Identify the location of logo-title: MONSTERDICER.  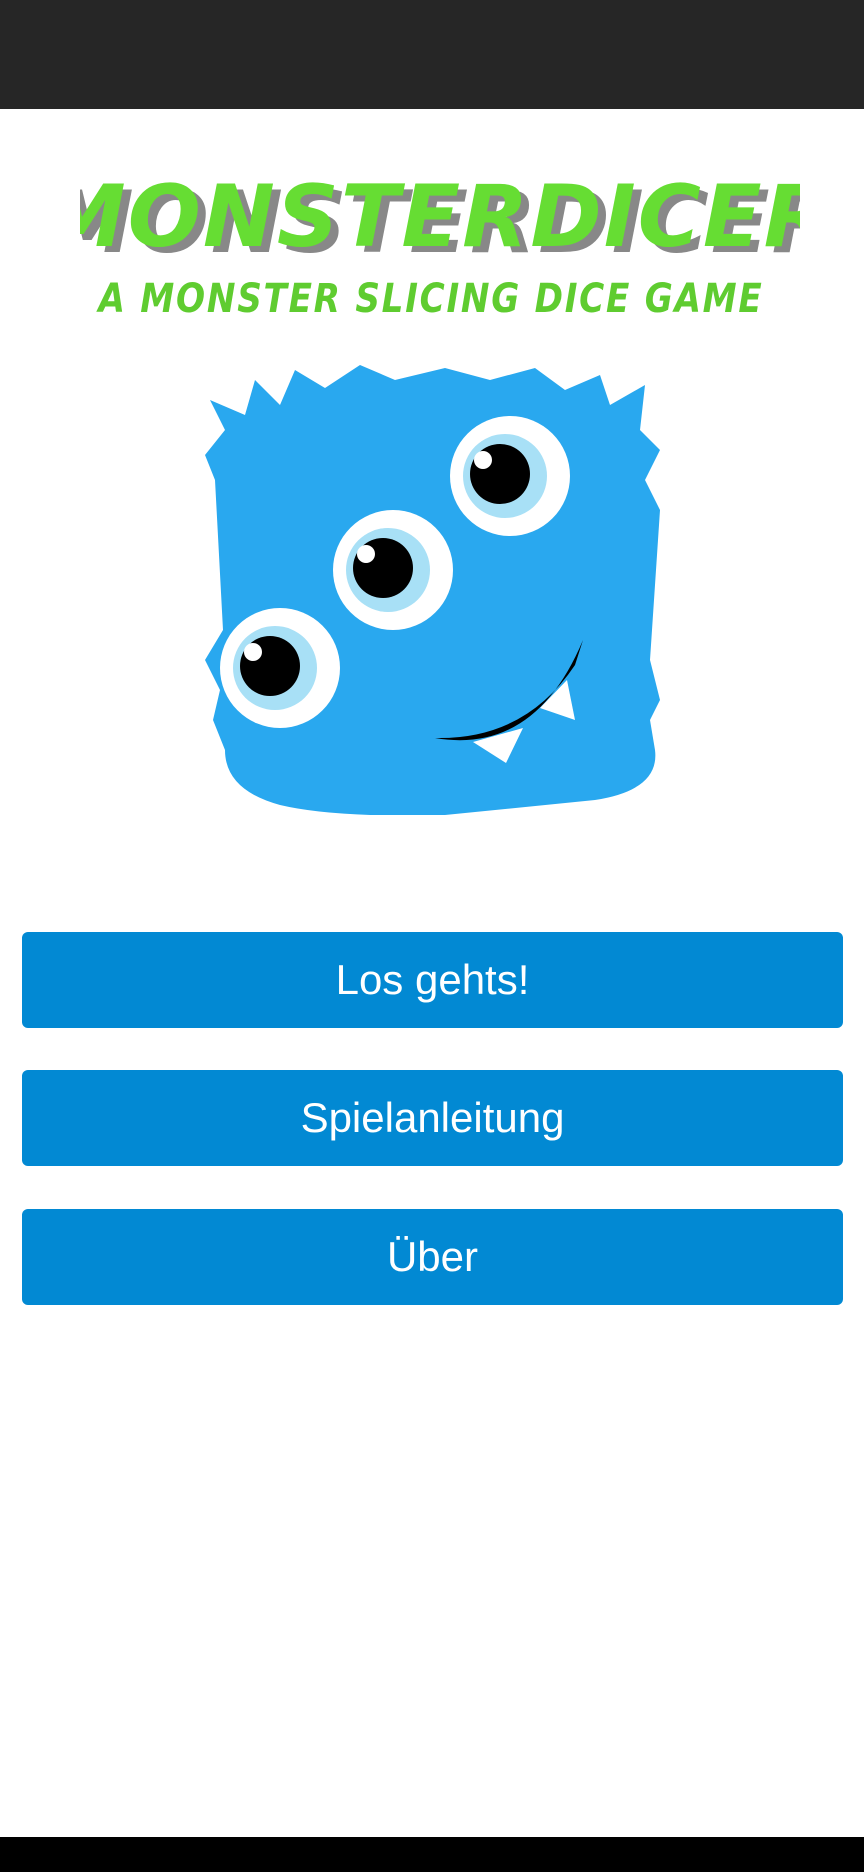
(440, 217).